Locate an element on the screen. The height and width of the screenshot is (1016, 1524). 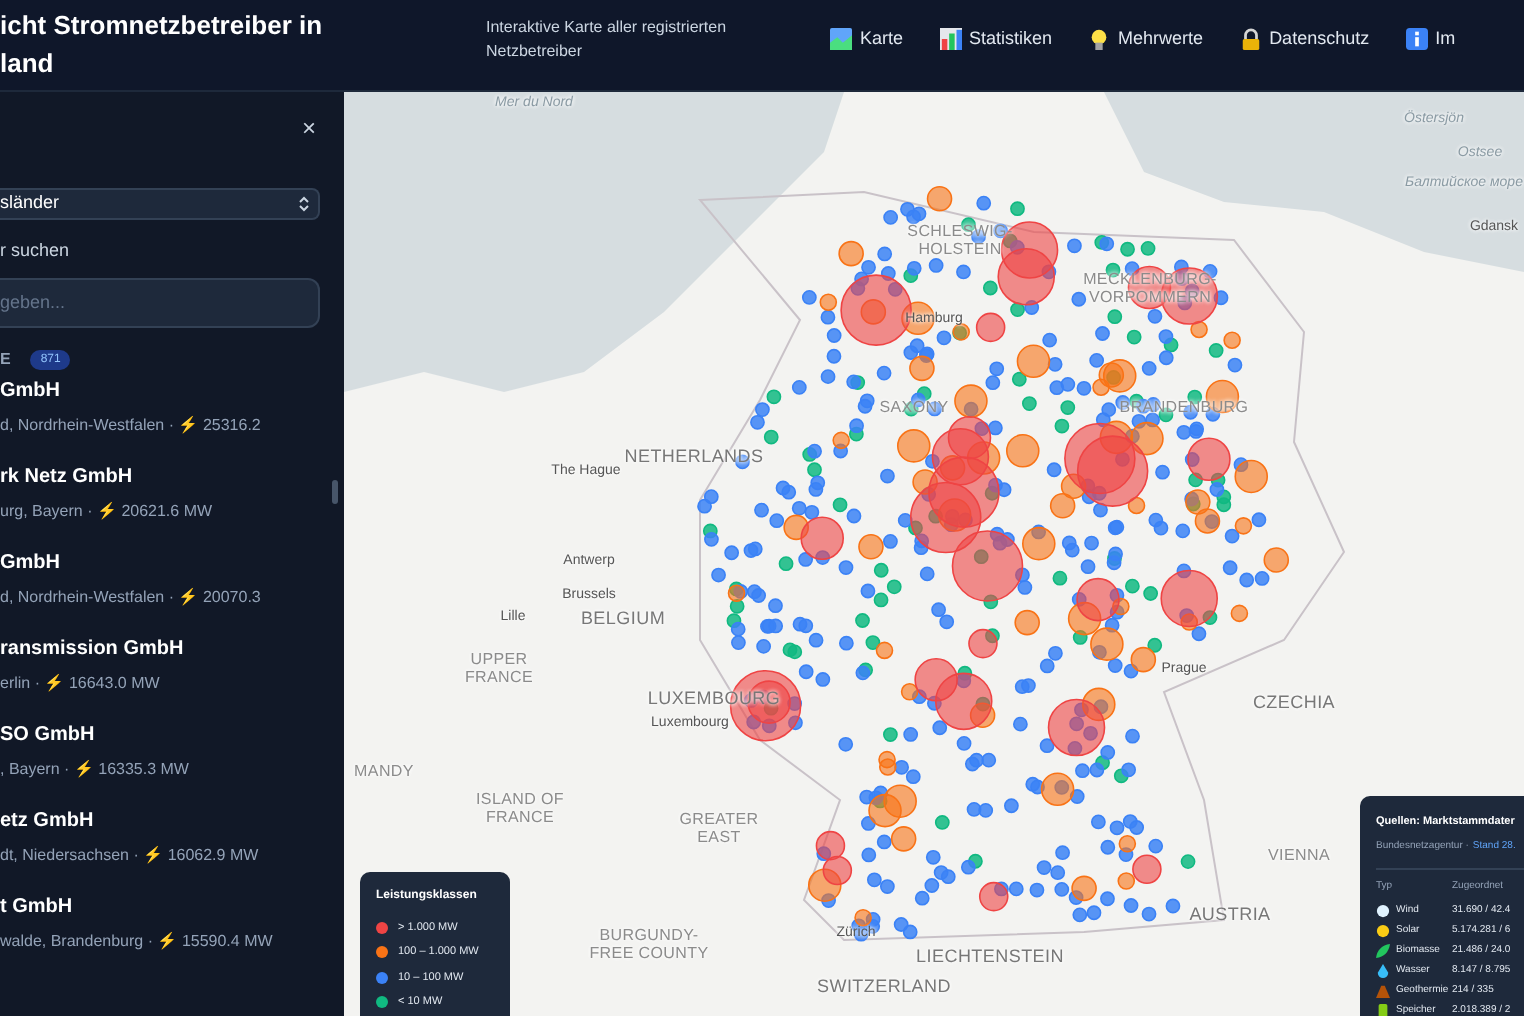
lock-icon is located at coordinates (1250, 39).